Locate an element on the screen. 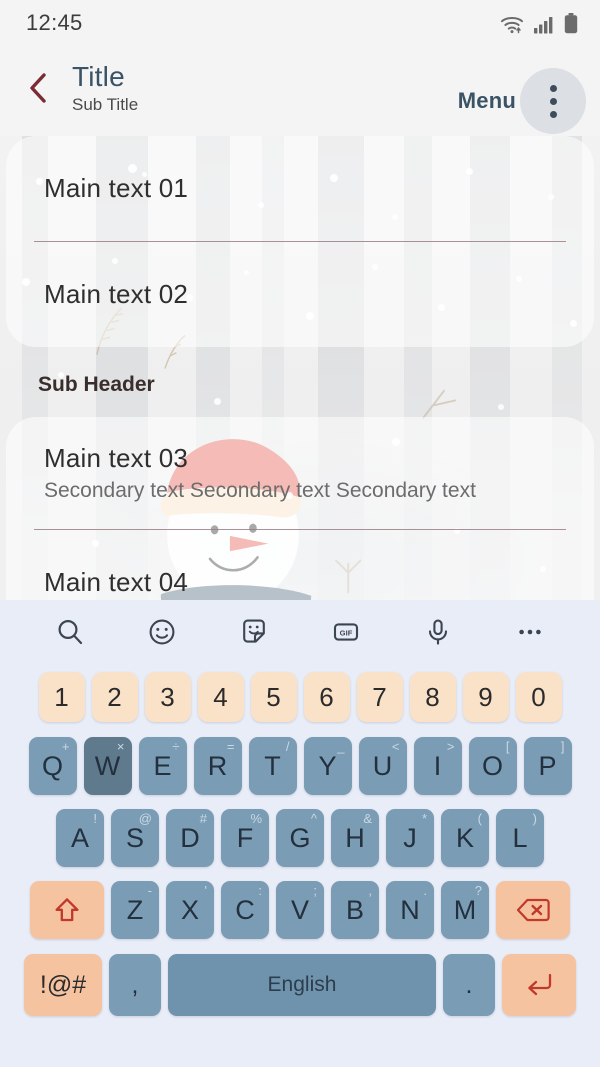 The height and width of the screenshot is (1067, 600). number-key-9: 9 is located at coordinates (485, 697).